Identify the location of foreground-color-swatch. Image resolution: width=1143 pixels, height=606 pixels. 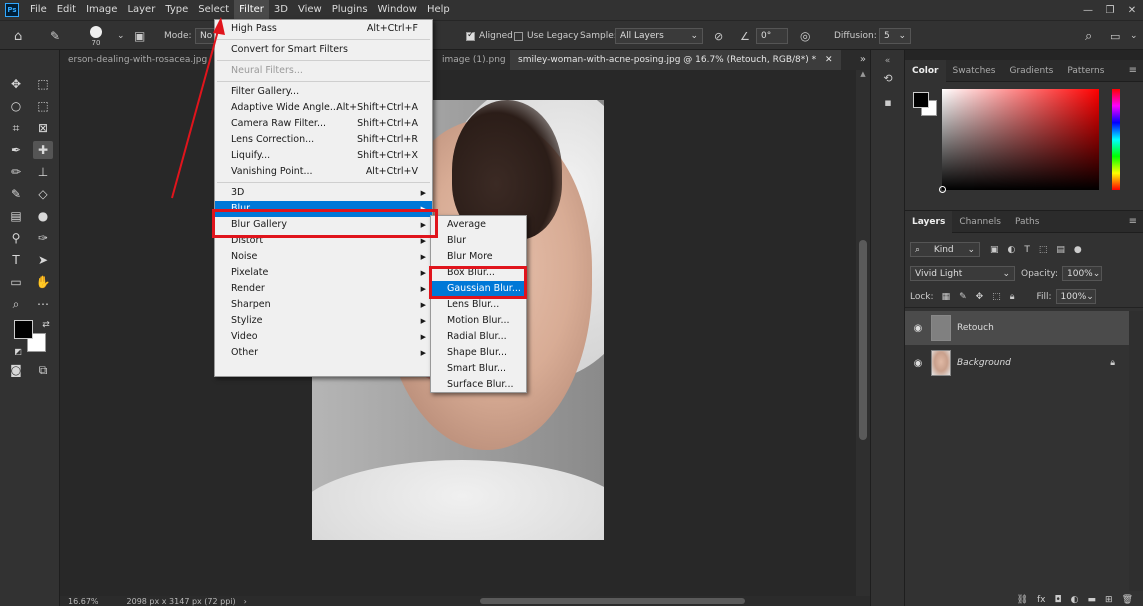
(23, 329).